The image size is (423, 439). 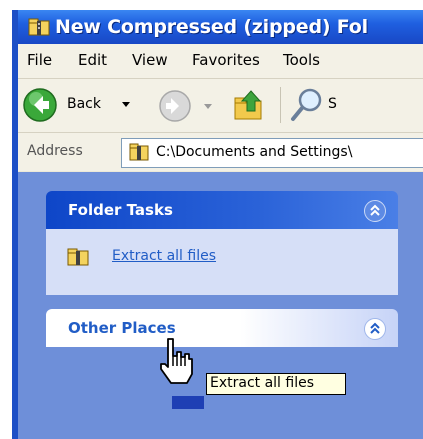 What do you see at coordinates (208, 106) in the screenshot?
I see `forward-dropdown-icon` at bounding box center [208, 106].